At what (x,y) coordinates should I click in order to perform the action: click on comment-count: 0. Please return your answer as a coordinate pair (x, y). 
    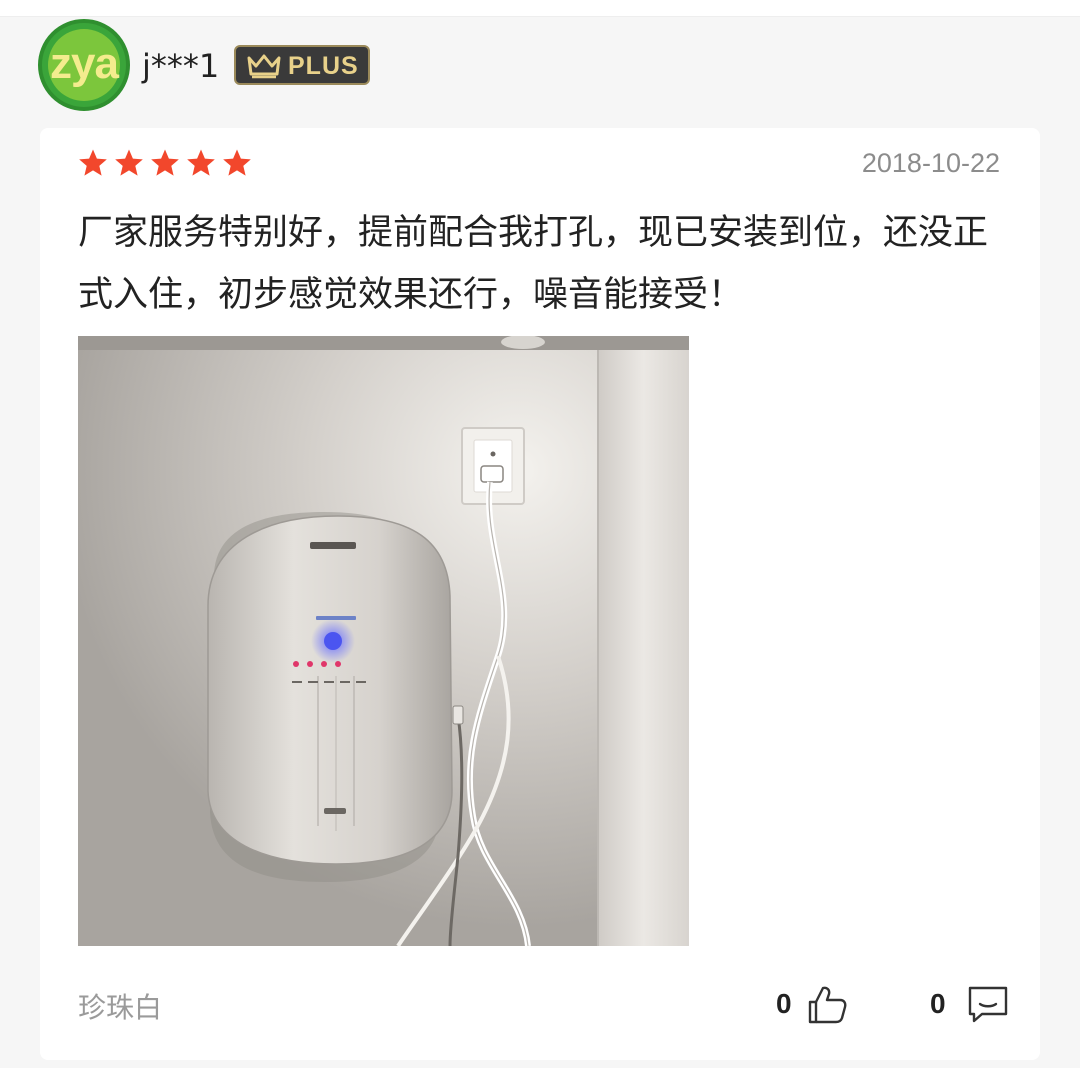
    Looking at the image, I should click on (938, 1003).